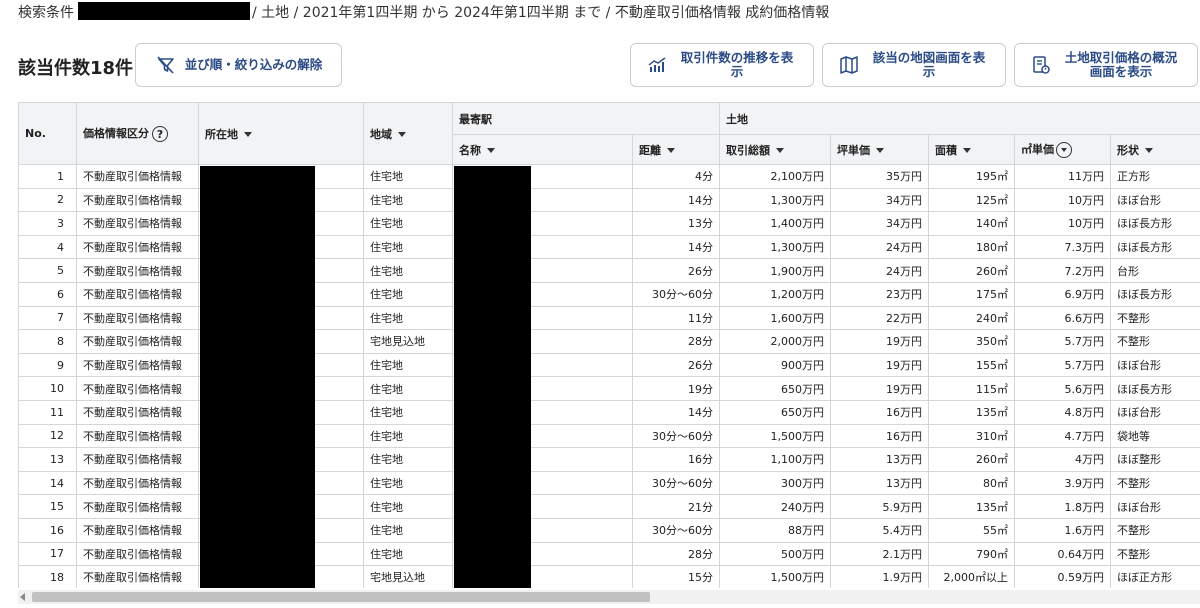 This screenshot has width=1200, height=608. What do you see at coordinates (853, 150) in the screenshot?
I see `col-tsubo-label: 坪単価` at bounding box center [853, 150].